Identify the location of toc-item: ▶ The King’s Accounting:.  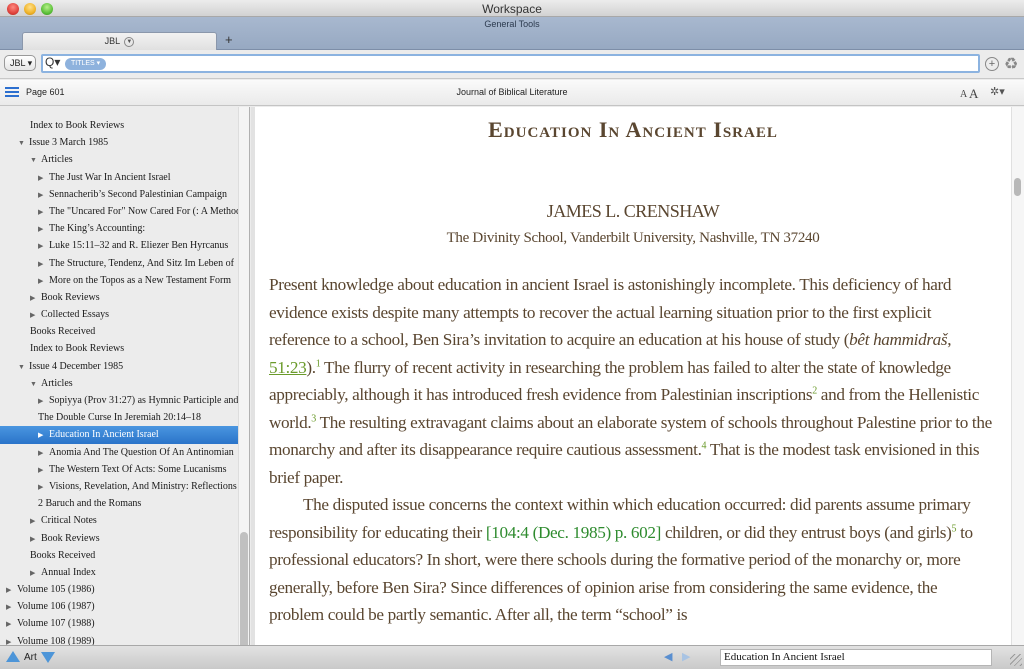
(119, 228).